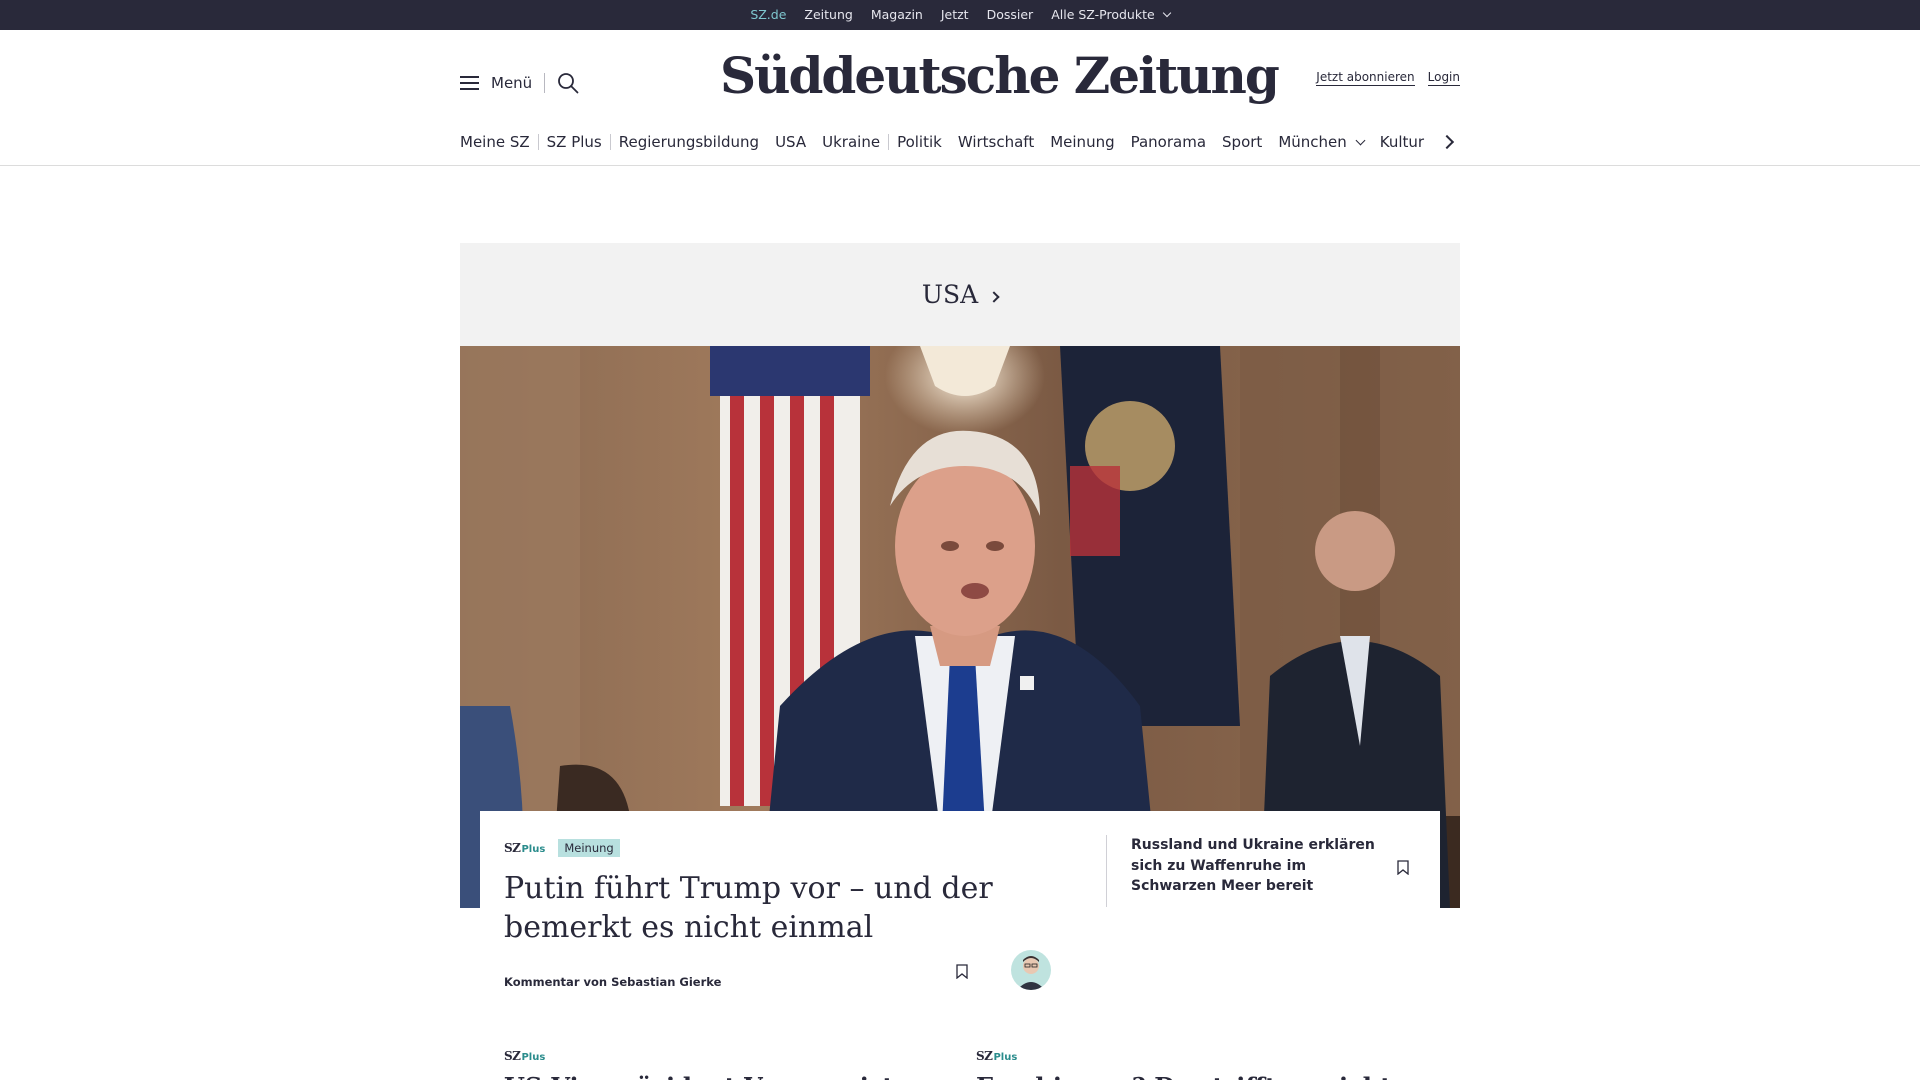  I want to click on category-badge: Meinung, so click(589, 848).